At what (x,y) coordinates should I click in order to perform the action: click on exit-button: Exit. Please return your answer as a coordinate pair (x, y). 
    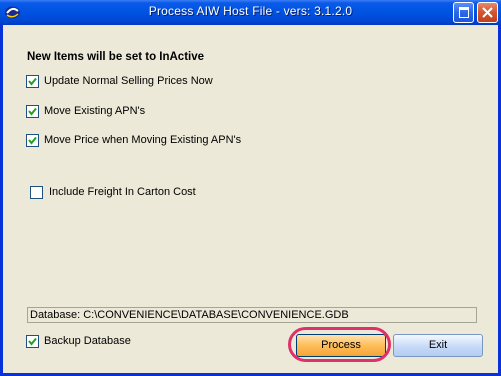
    Looking at the image, I should click on (438, 345).